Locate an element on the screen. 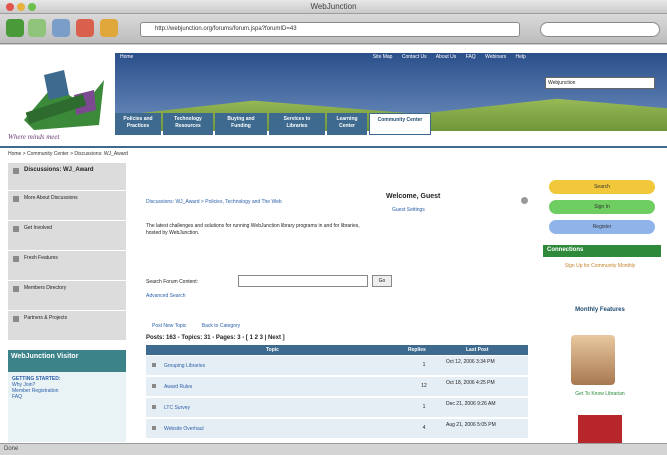 This screenshot has height=455, width=667. welcome-heading: Welcome, Guest is located at coordinates (413, 196).